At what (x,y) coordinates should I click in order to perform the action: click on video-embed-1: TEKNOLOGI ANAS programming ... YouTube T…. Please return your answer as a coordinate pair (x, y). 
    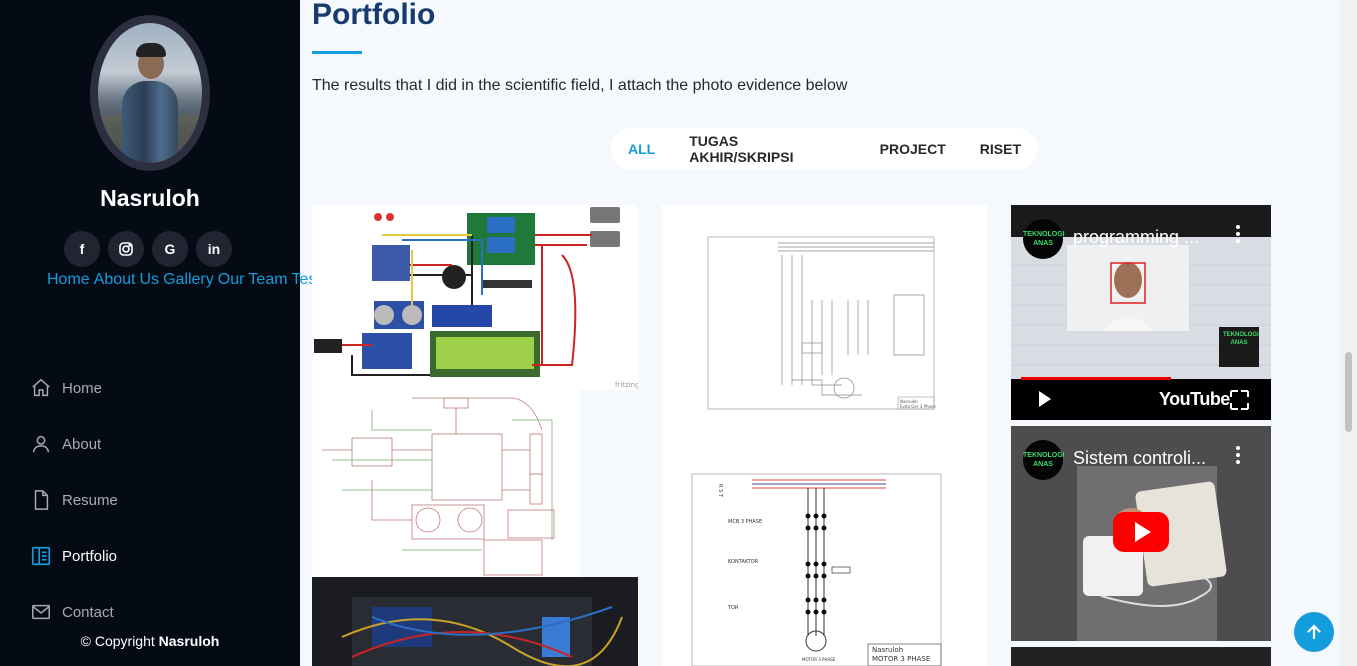
    Looking at the image, I should click on (1141, 312).